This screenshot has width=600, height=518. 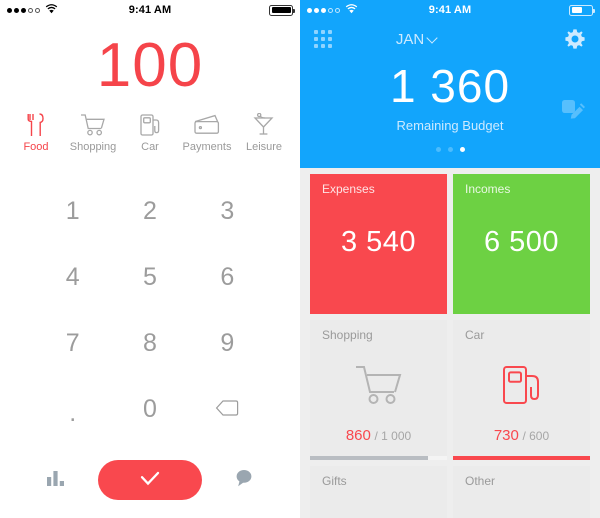 I want to click on month-label: JAN, so click(x=410, y=39).